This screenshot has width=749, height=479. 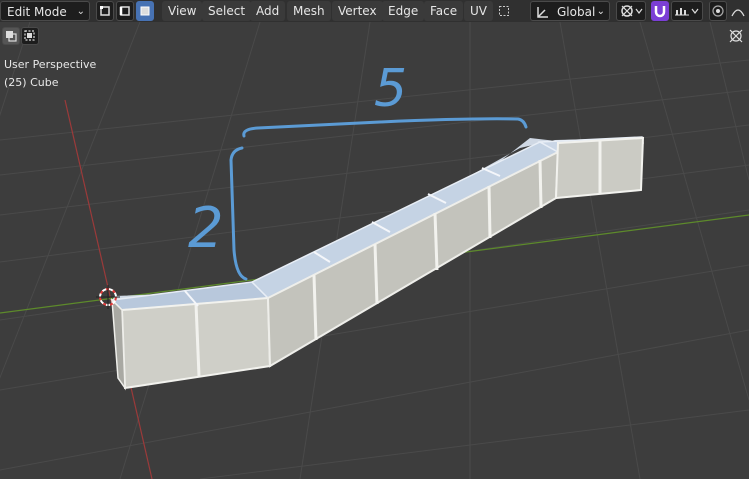 What do you see at coordinates (206, 228) in the screenshot?
I see `height-label: 2` at bounding box center [206, 228].